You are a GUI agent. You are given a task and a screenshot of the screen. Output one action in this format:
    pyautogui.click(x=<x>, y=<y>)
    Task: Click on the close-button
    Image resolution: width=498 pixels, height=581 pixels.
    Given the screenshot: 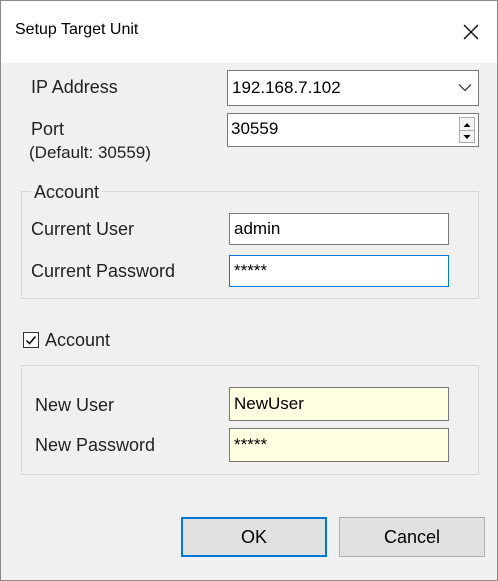 What is the action you would take?
    pyautogui.click(x=472, y=32)
    